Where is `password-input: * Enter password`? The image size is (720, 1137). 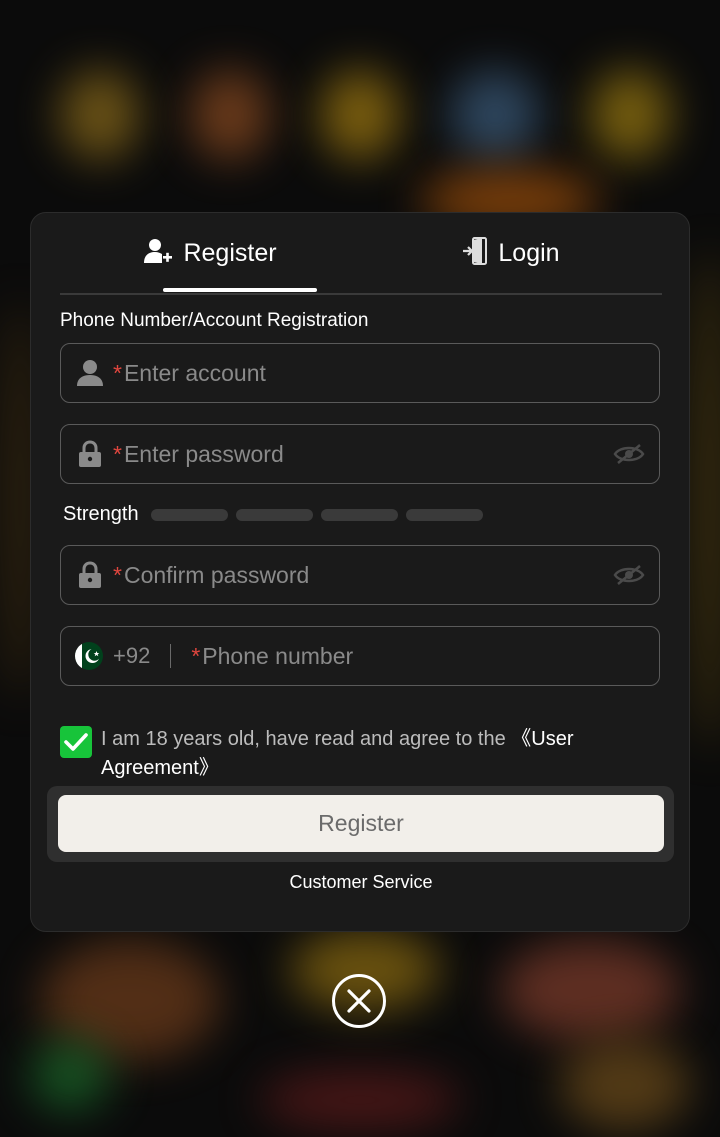
password-input: * Enter password is located at coordinates (363, 454).